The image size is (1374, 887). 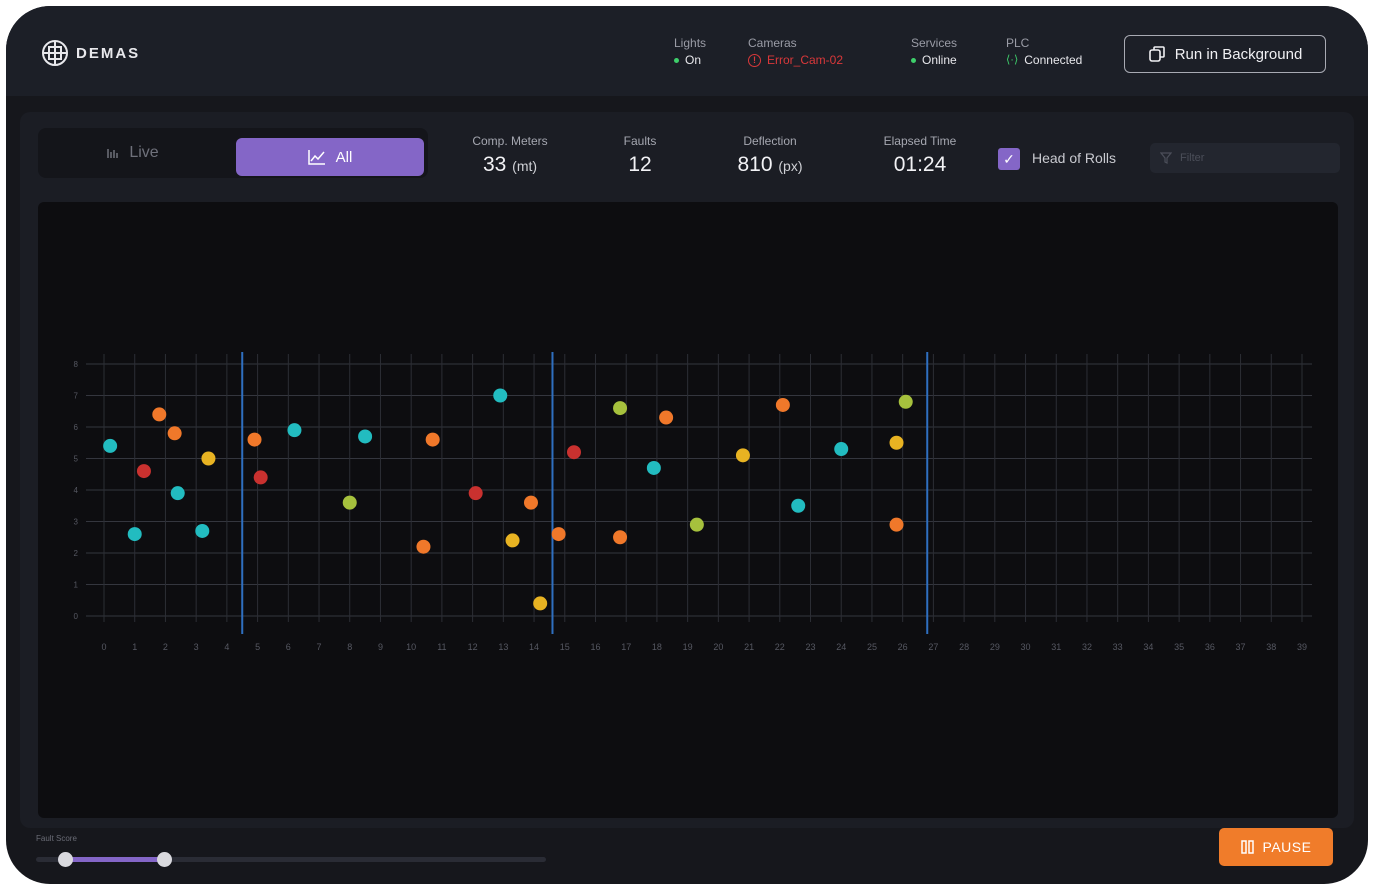 I want to click on faults-value: 12, so click(x=640, y=164).